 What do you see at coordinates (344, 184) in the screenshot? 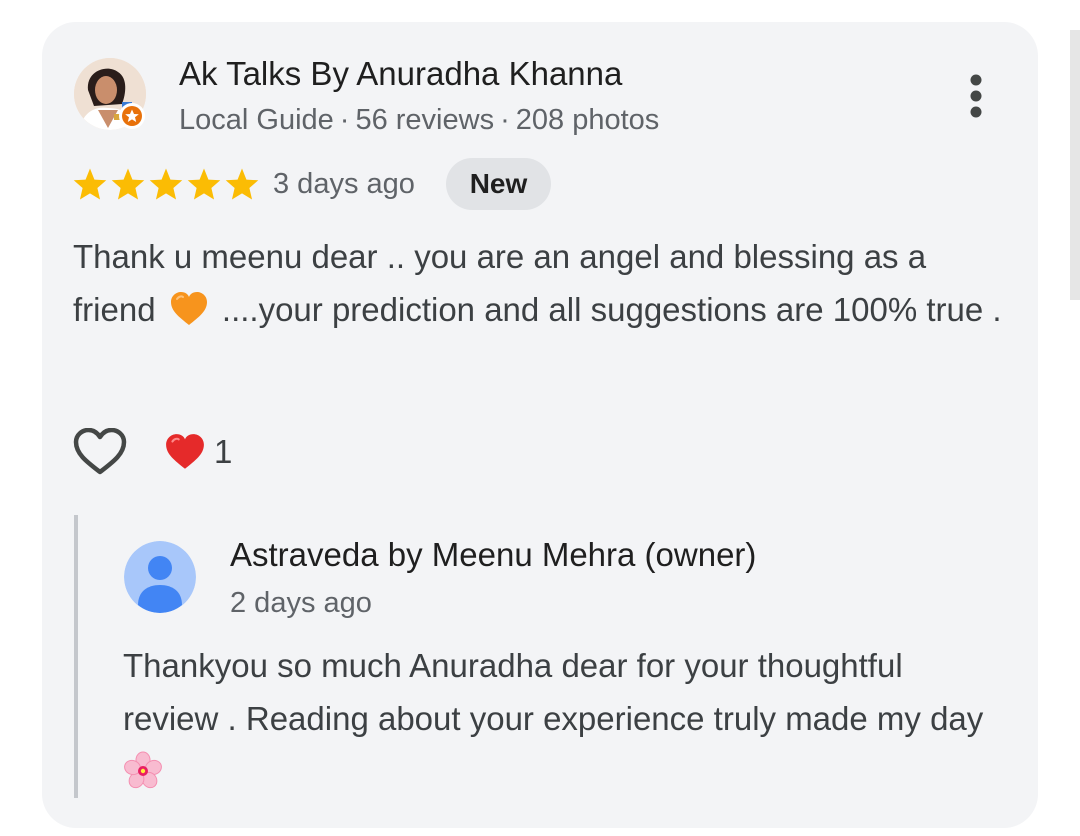
I see `review-date: 3 days ago` at bounding box center [344, 184].